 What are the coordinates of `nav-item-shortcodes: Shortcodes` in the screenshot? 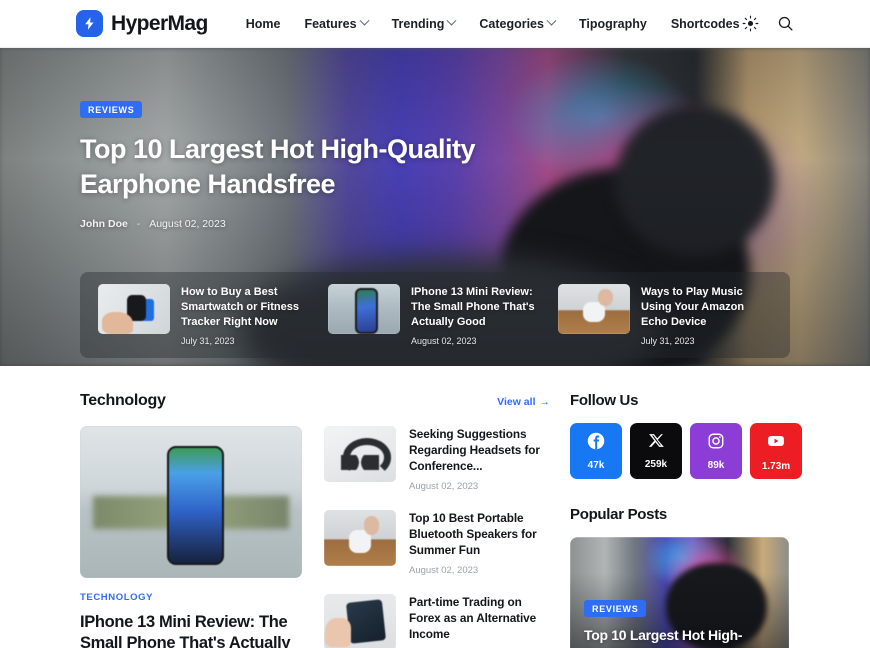 It's located at (705, 24).